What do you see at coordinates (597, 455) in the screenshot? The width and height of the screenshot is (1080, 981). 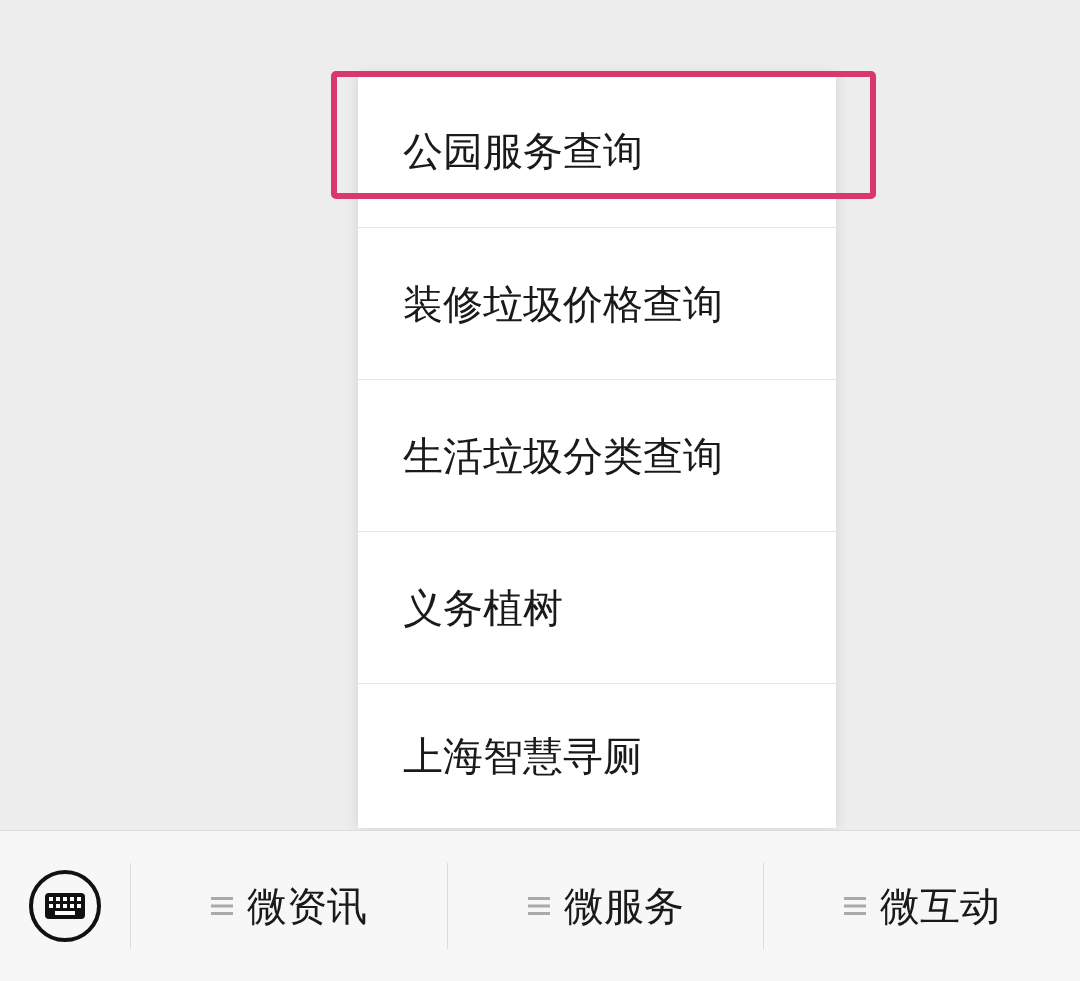 I see `menu-item: 生活垃圾分类查询` at bounding box center [597, 455].